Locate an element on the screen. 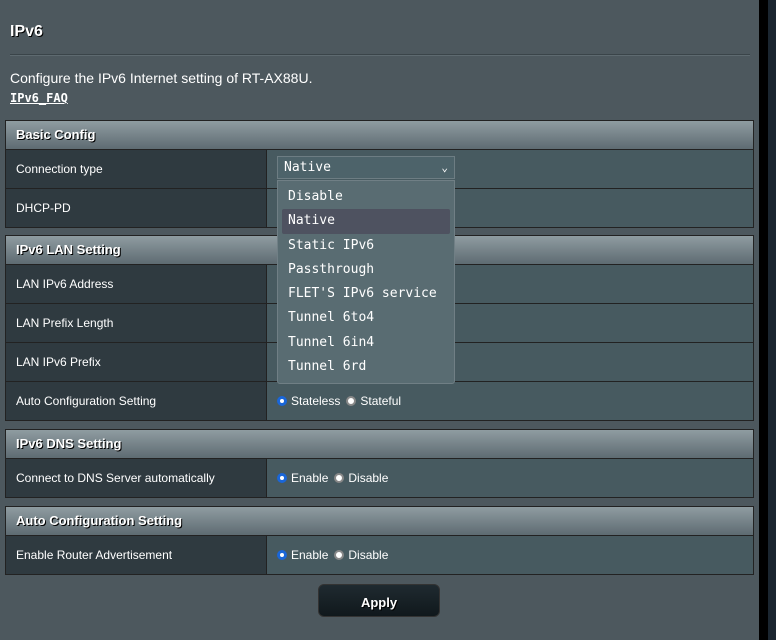  radio-label: Stateful is located at coordinates (381, 401).